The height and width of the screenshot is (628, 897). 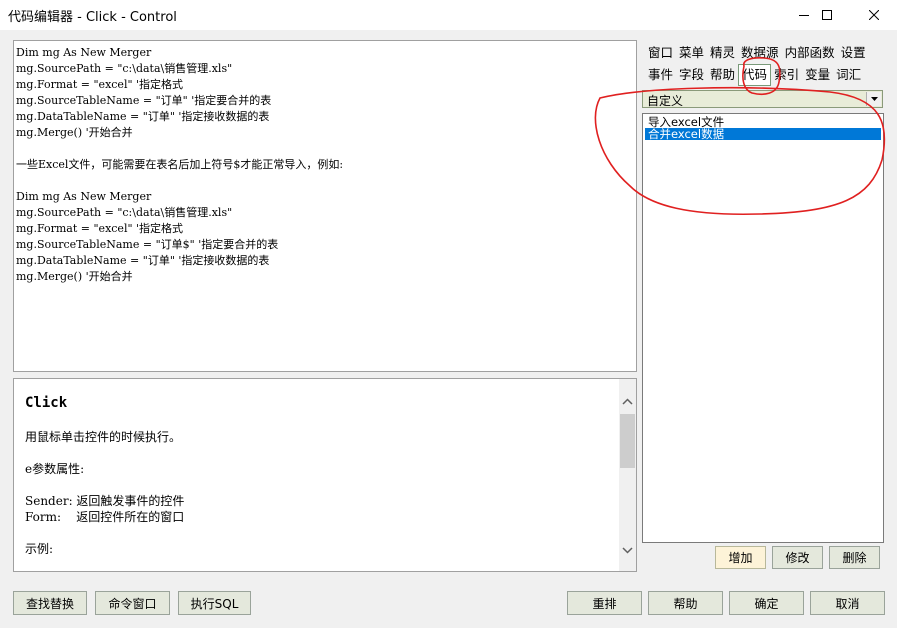 What do you see at coordinates (685, 603) in the screenshot?
I see `help-button: 帮助` at bounding box center [685, 603].